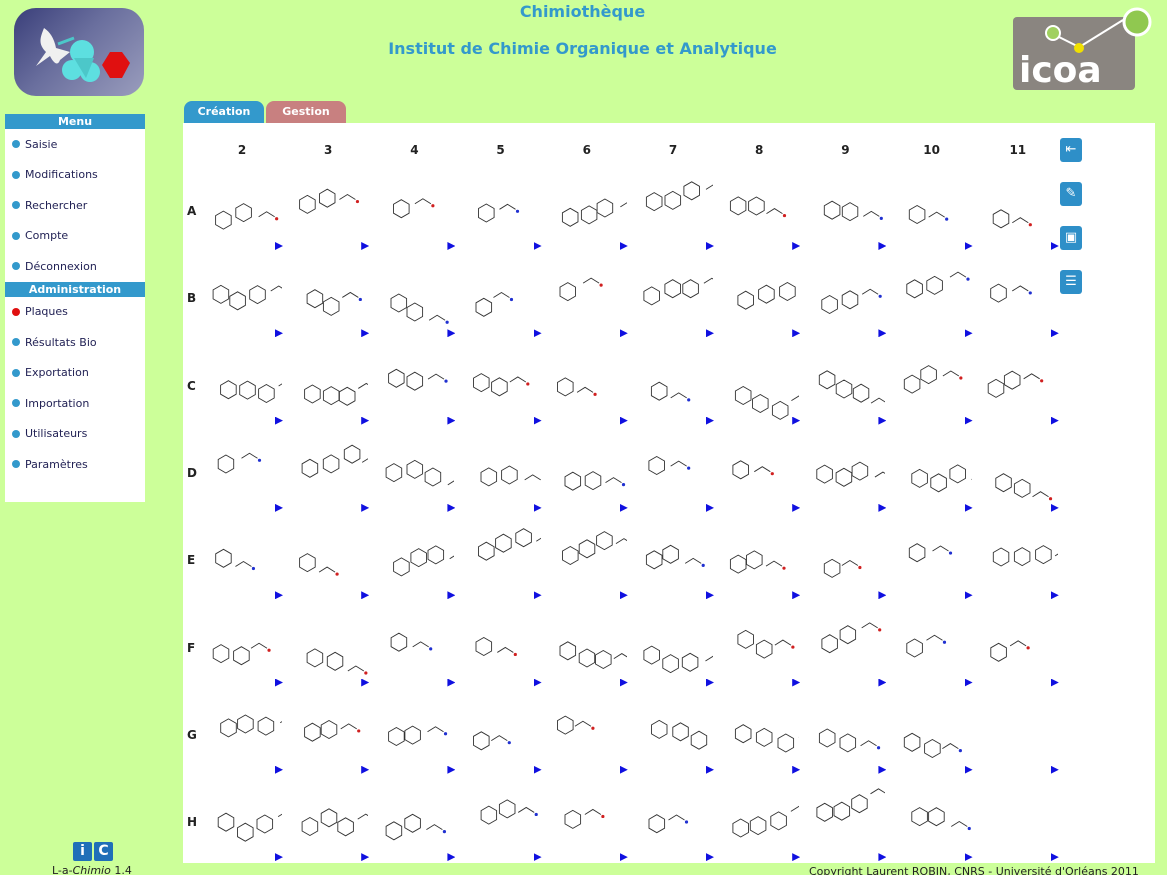  I want to click on row-label: F, so click(191, 647).